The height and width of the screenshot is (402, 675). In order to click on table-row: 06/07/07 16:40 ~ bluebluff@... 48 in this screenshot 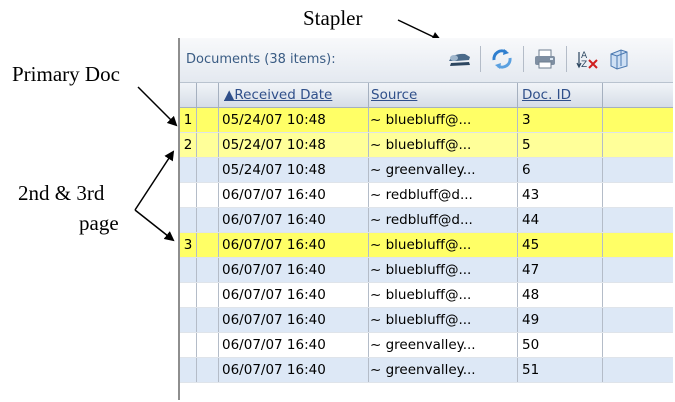, I will do `click(426, 295)`.